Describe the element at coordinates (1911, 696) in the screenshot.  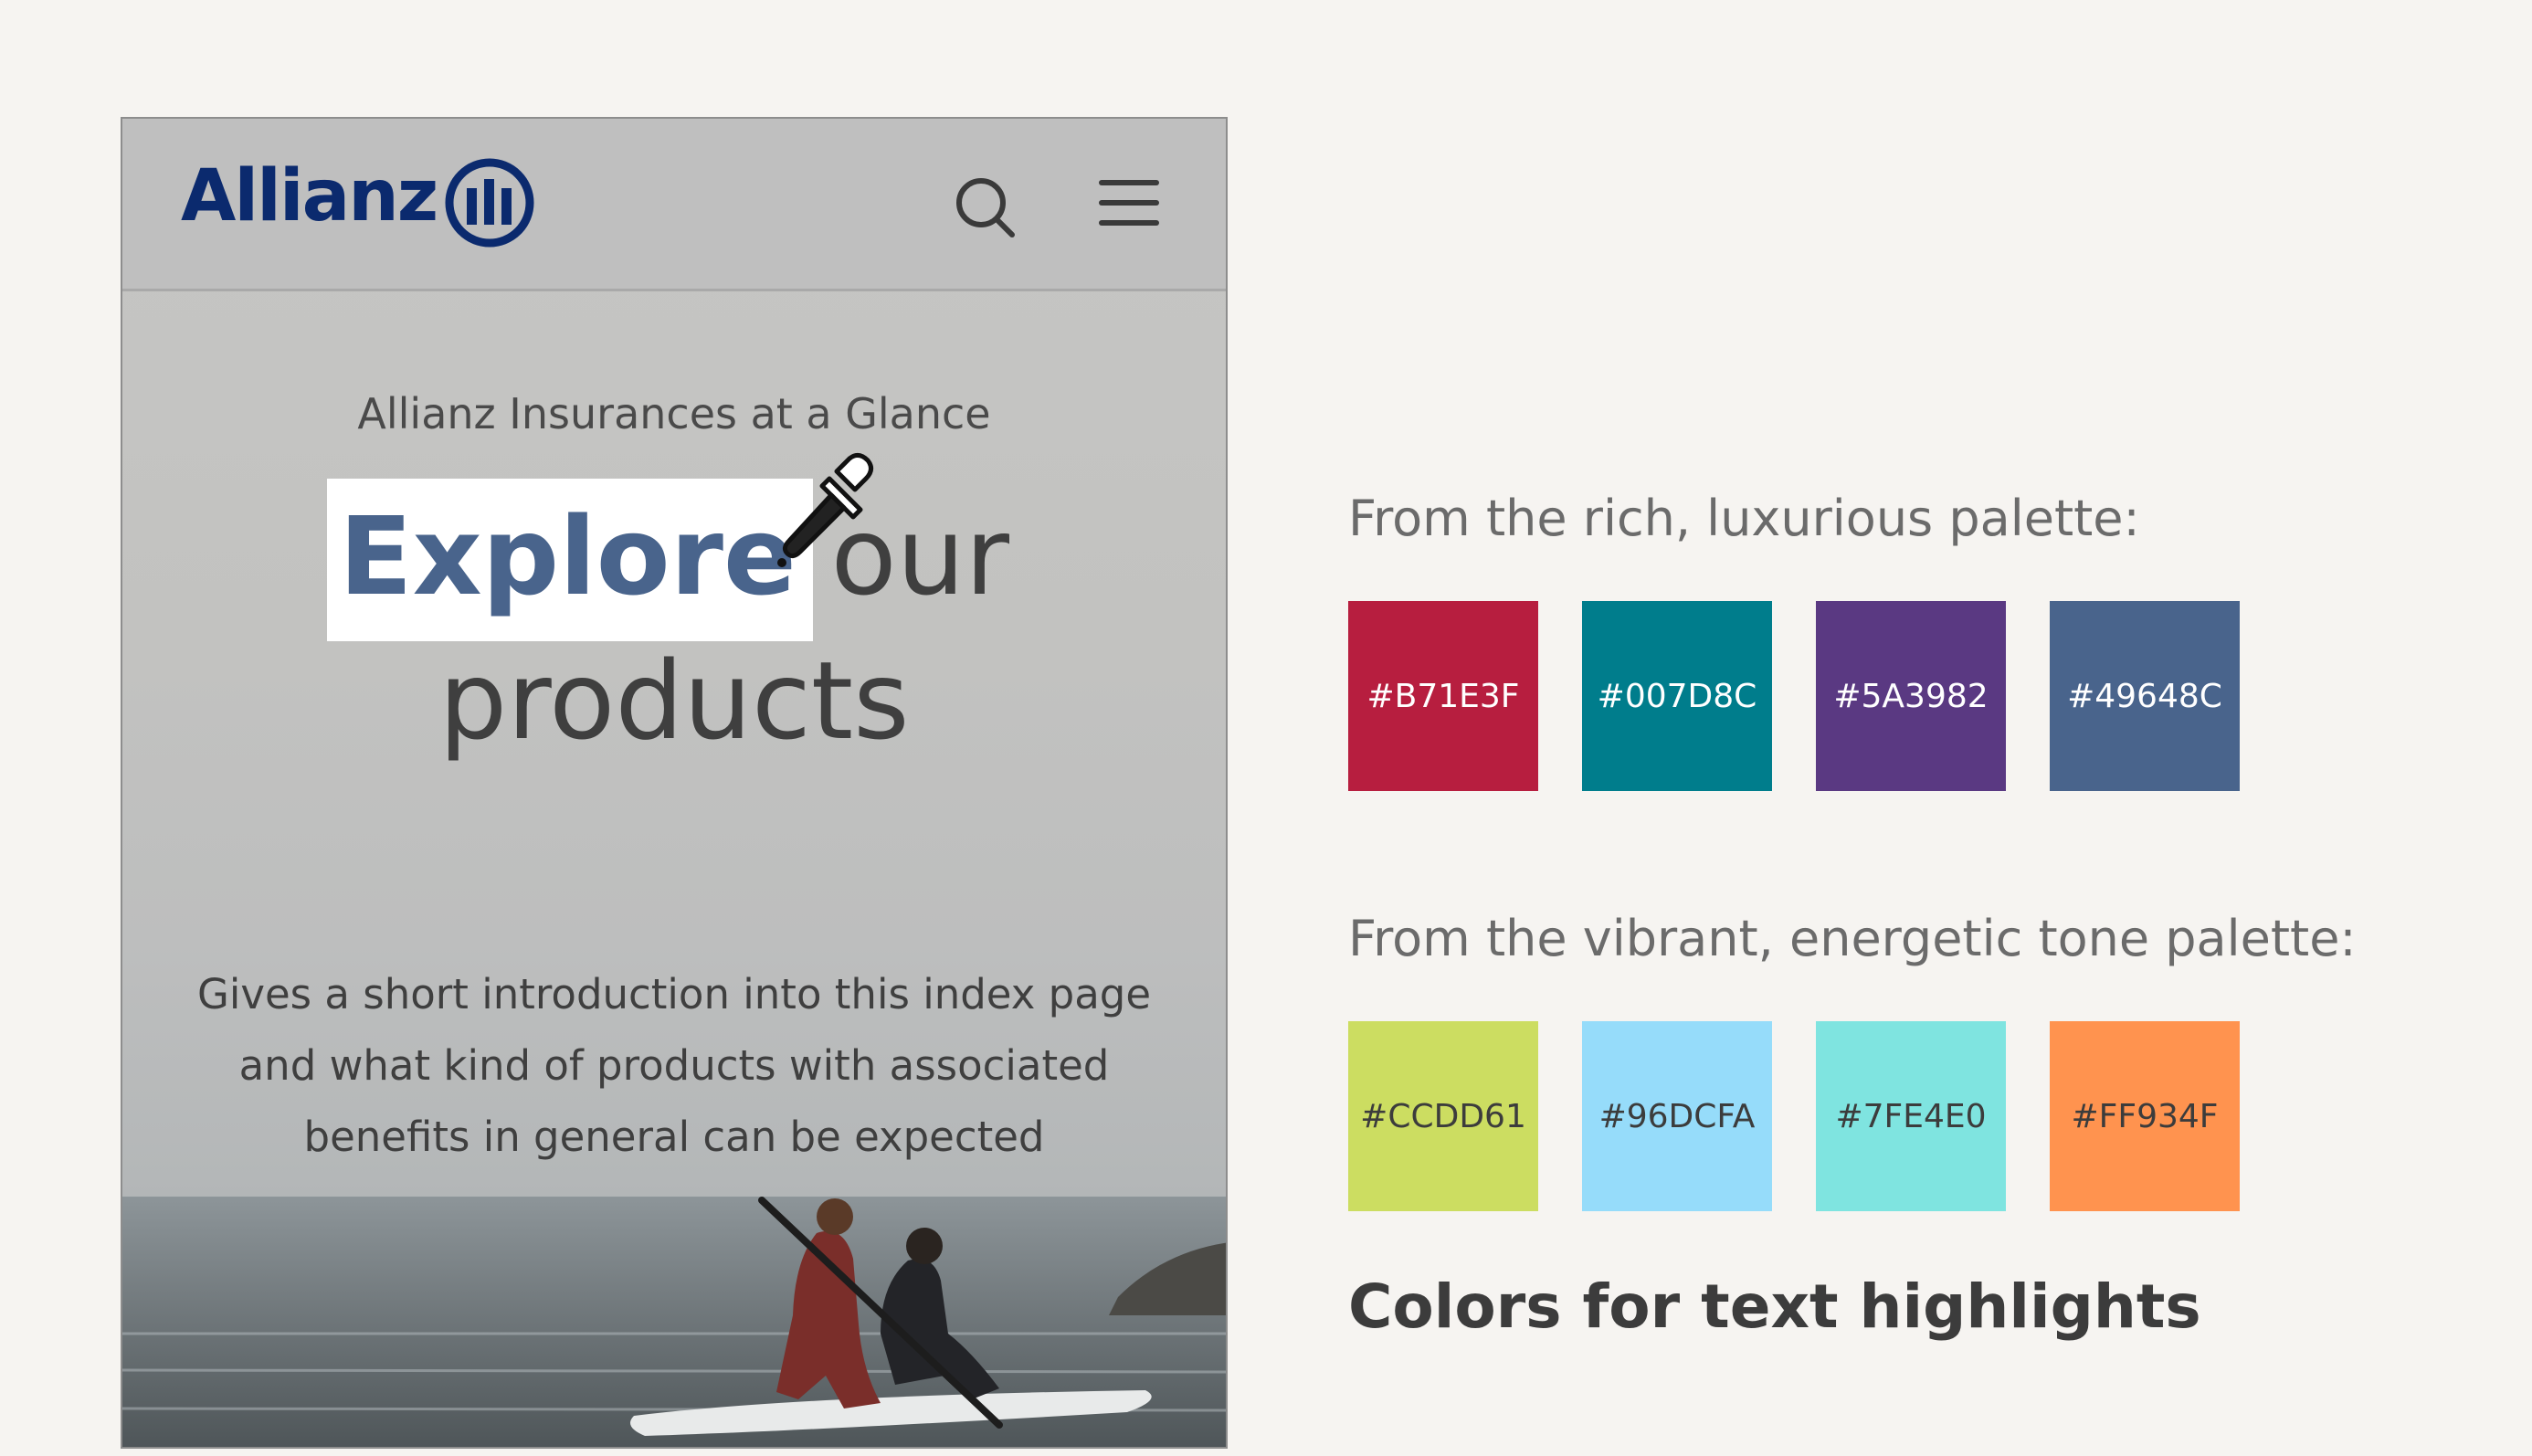
I see `color-swatch: #5A3982` at that location.